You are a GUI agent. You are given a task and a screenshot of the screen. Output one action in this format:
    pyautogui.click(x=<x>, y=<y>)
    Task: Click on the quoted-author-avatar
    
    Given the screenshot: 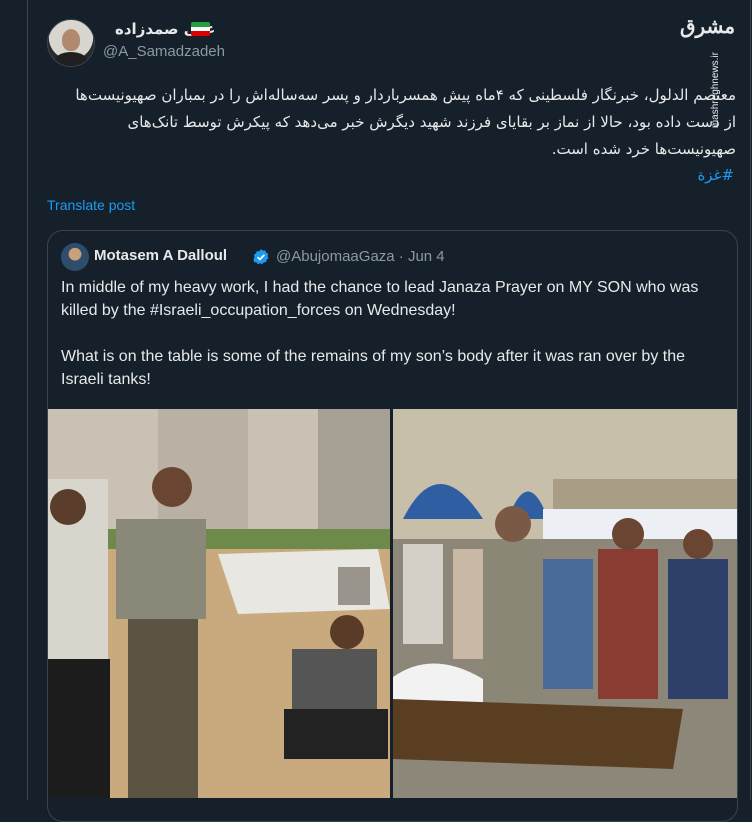 What is the action you would take?
    pyautogui.click(x=75, y=257)
    